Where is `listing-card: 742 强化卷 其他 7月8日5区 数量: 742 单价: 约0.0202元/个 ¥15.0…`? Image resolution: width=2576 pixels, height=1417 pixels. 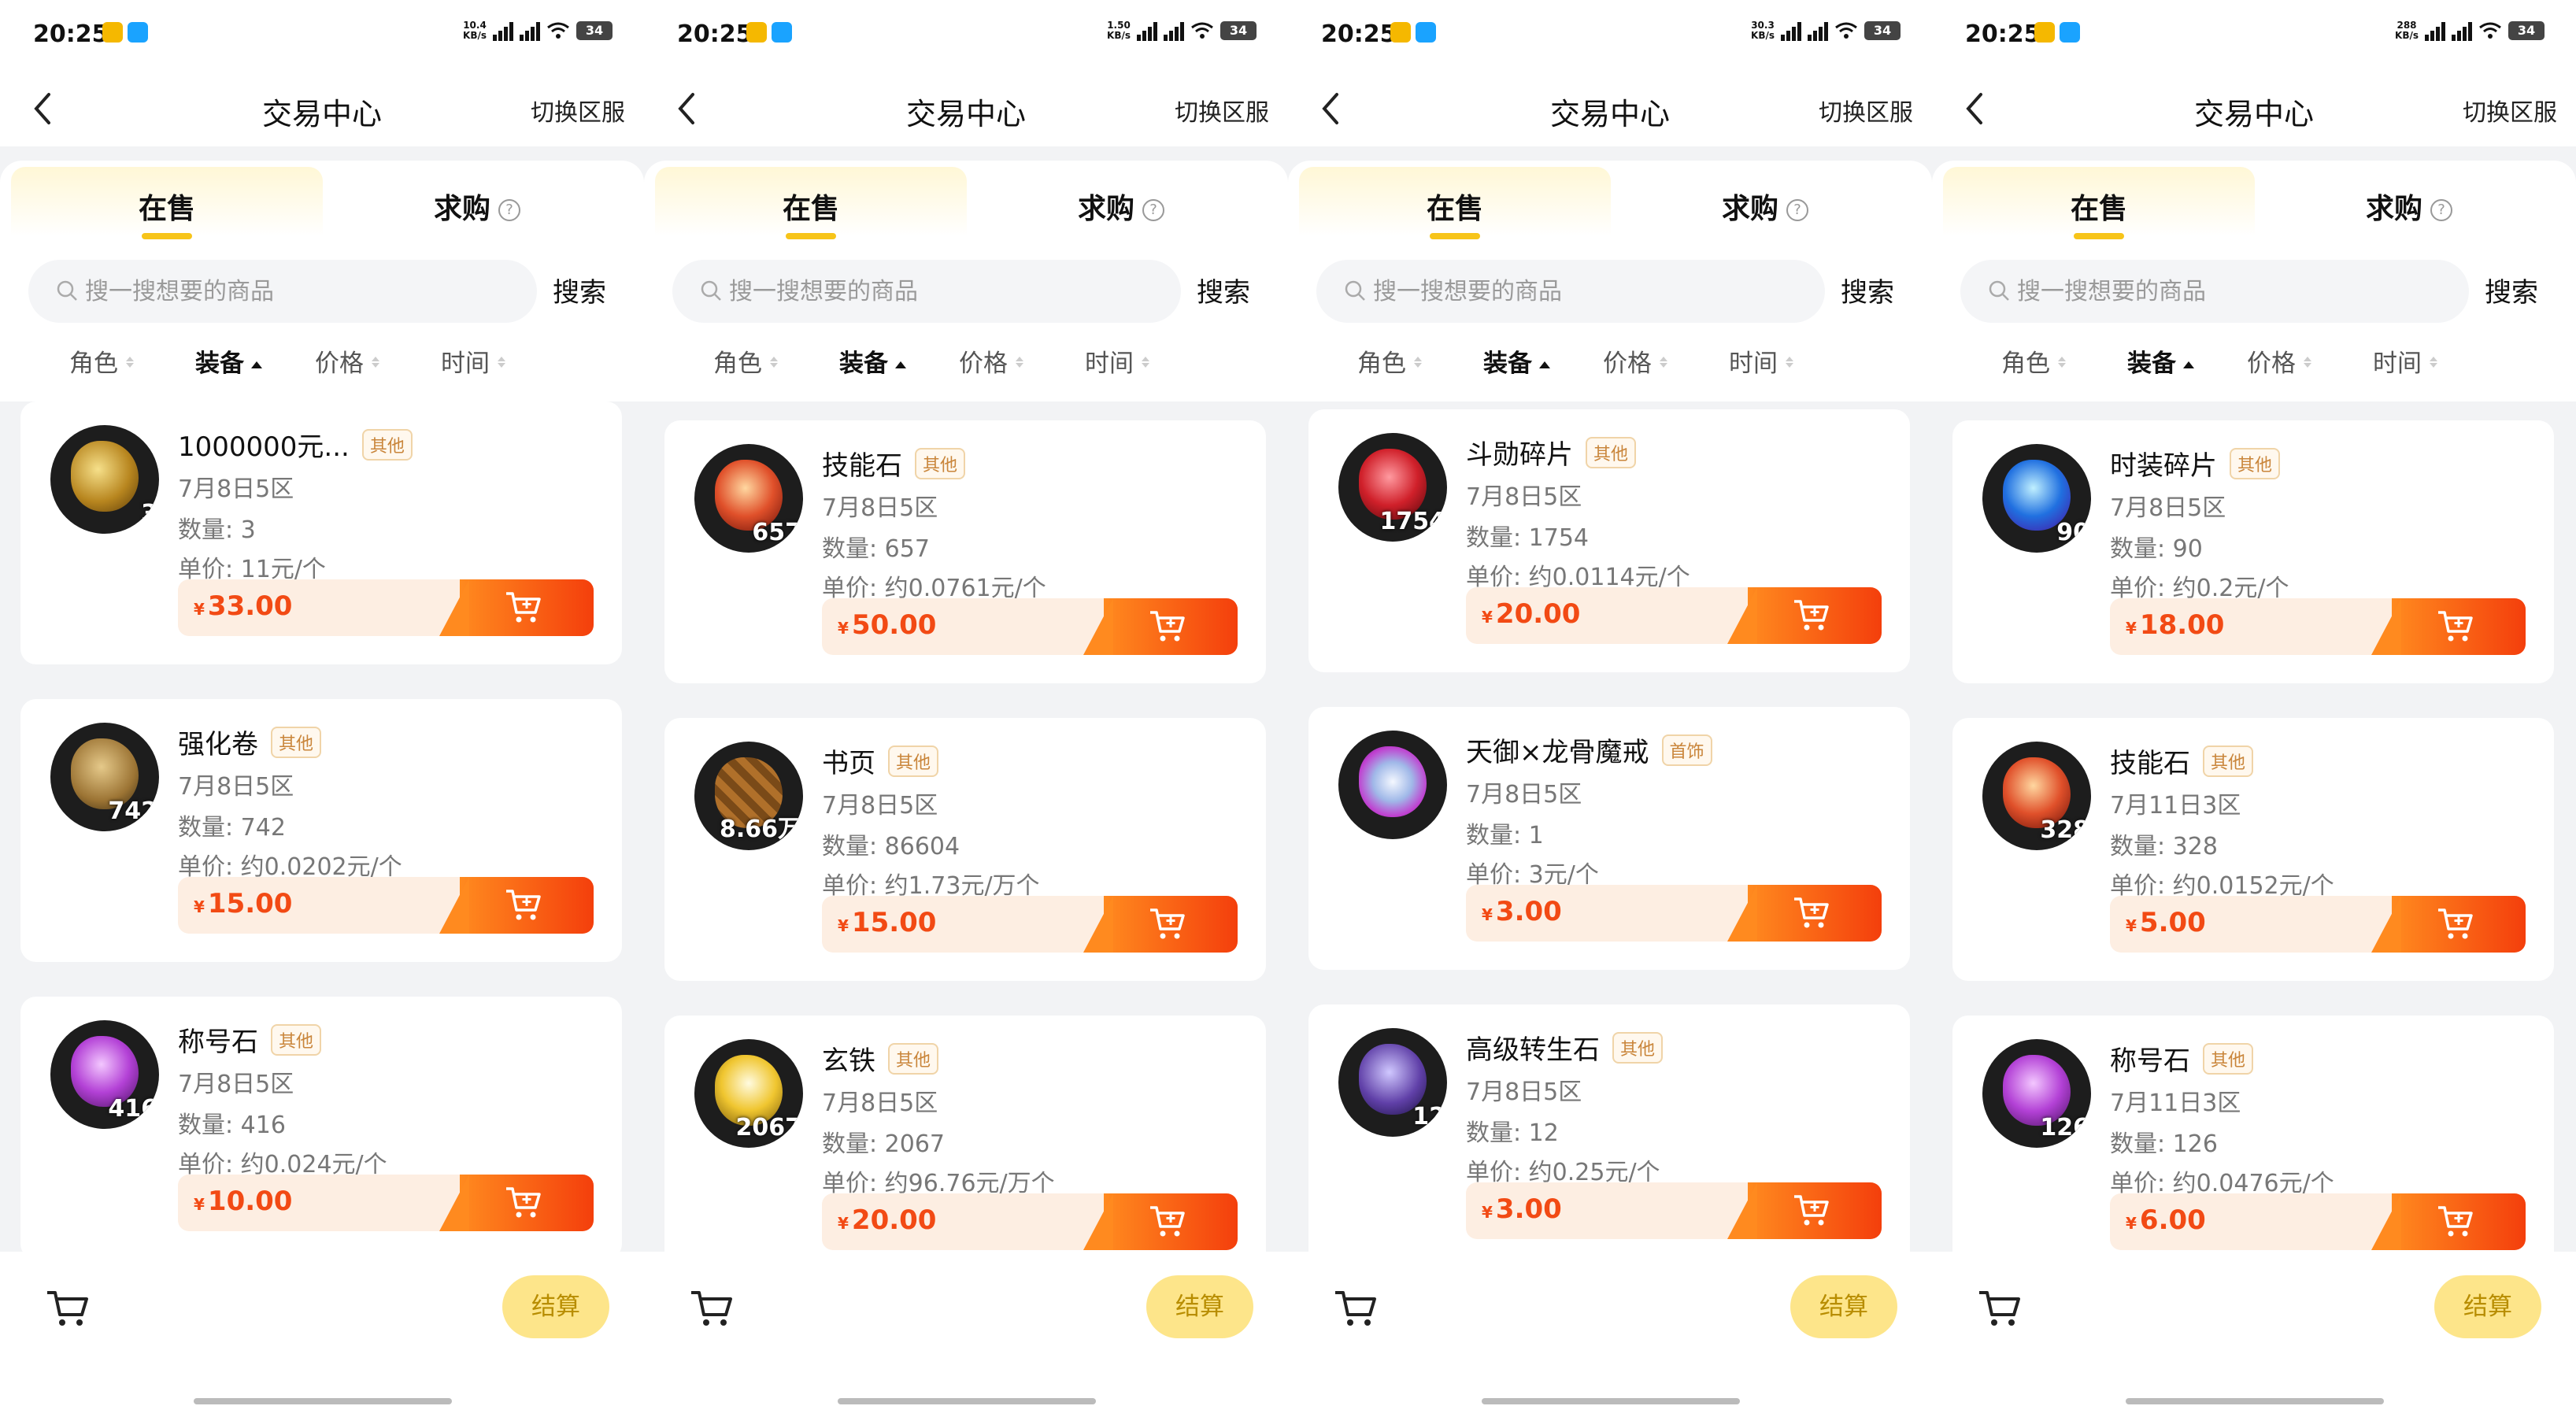
listing-card: 742 强化卷 其他 7月8日5区 数量: 742 单价: 约0.0202元/个 ¥15.0… is located at coordinates (321, 831).